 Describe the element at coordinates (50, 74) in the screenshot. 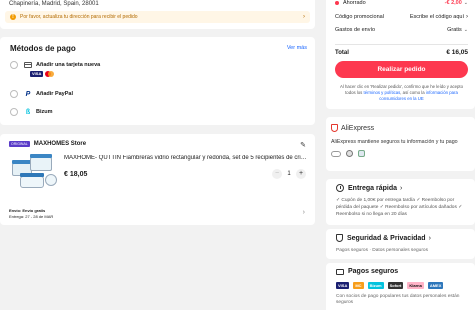

I see `mastercard-logo` at that location.